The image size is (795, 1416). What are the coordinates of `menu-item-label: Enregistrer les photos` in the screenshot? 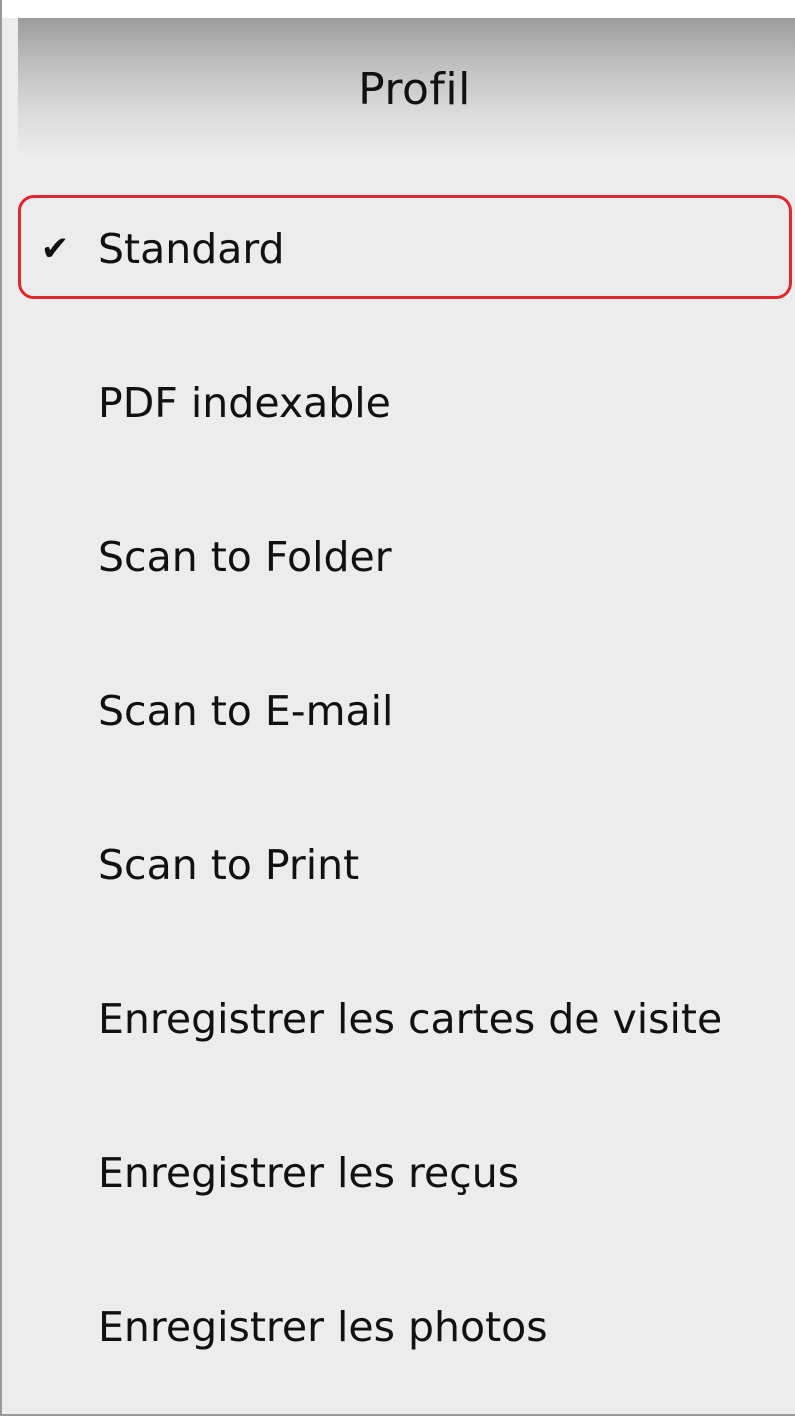 It's located at (323, 1327).